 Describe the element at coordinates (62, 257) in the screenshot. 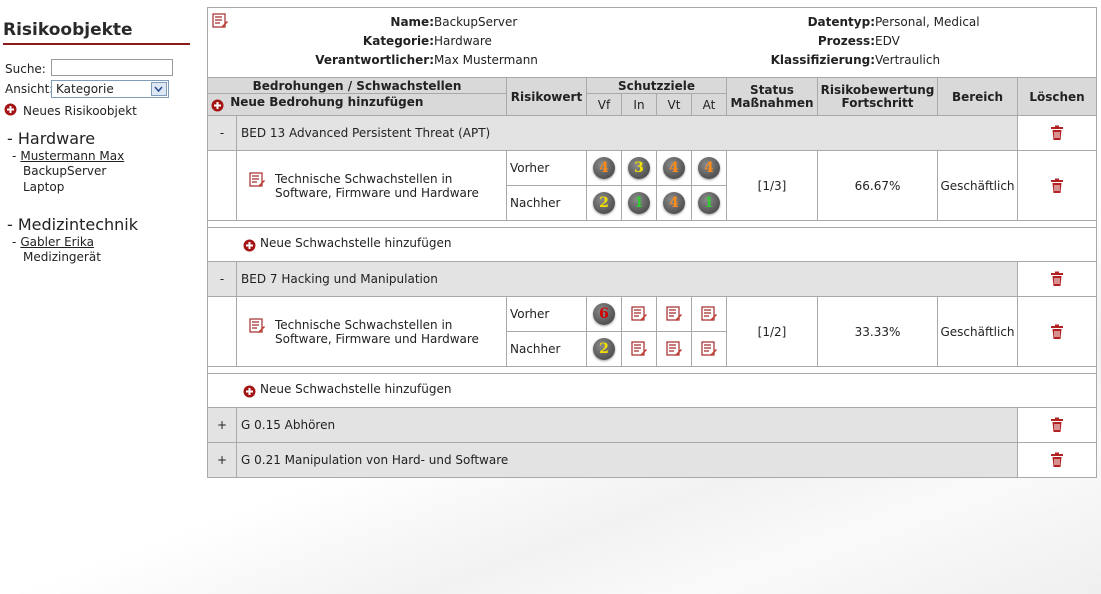

I see `object-item: Medizingerät` at that location.